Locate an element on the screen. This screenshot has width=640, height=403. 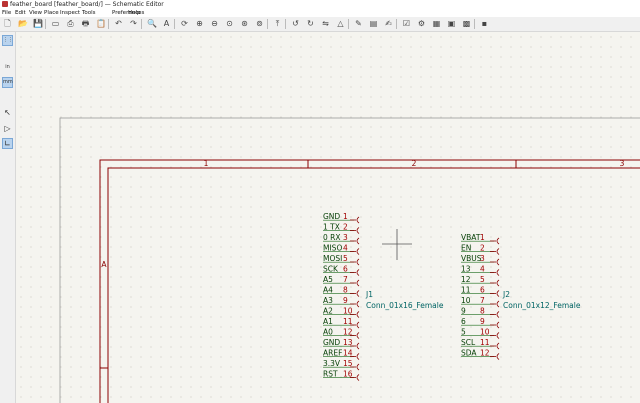
j1-pin-name: SCK is located at coordinates (331, 269).